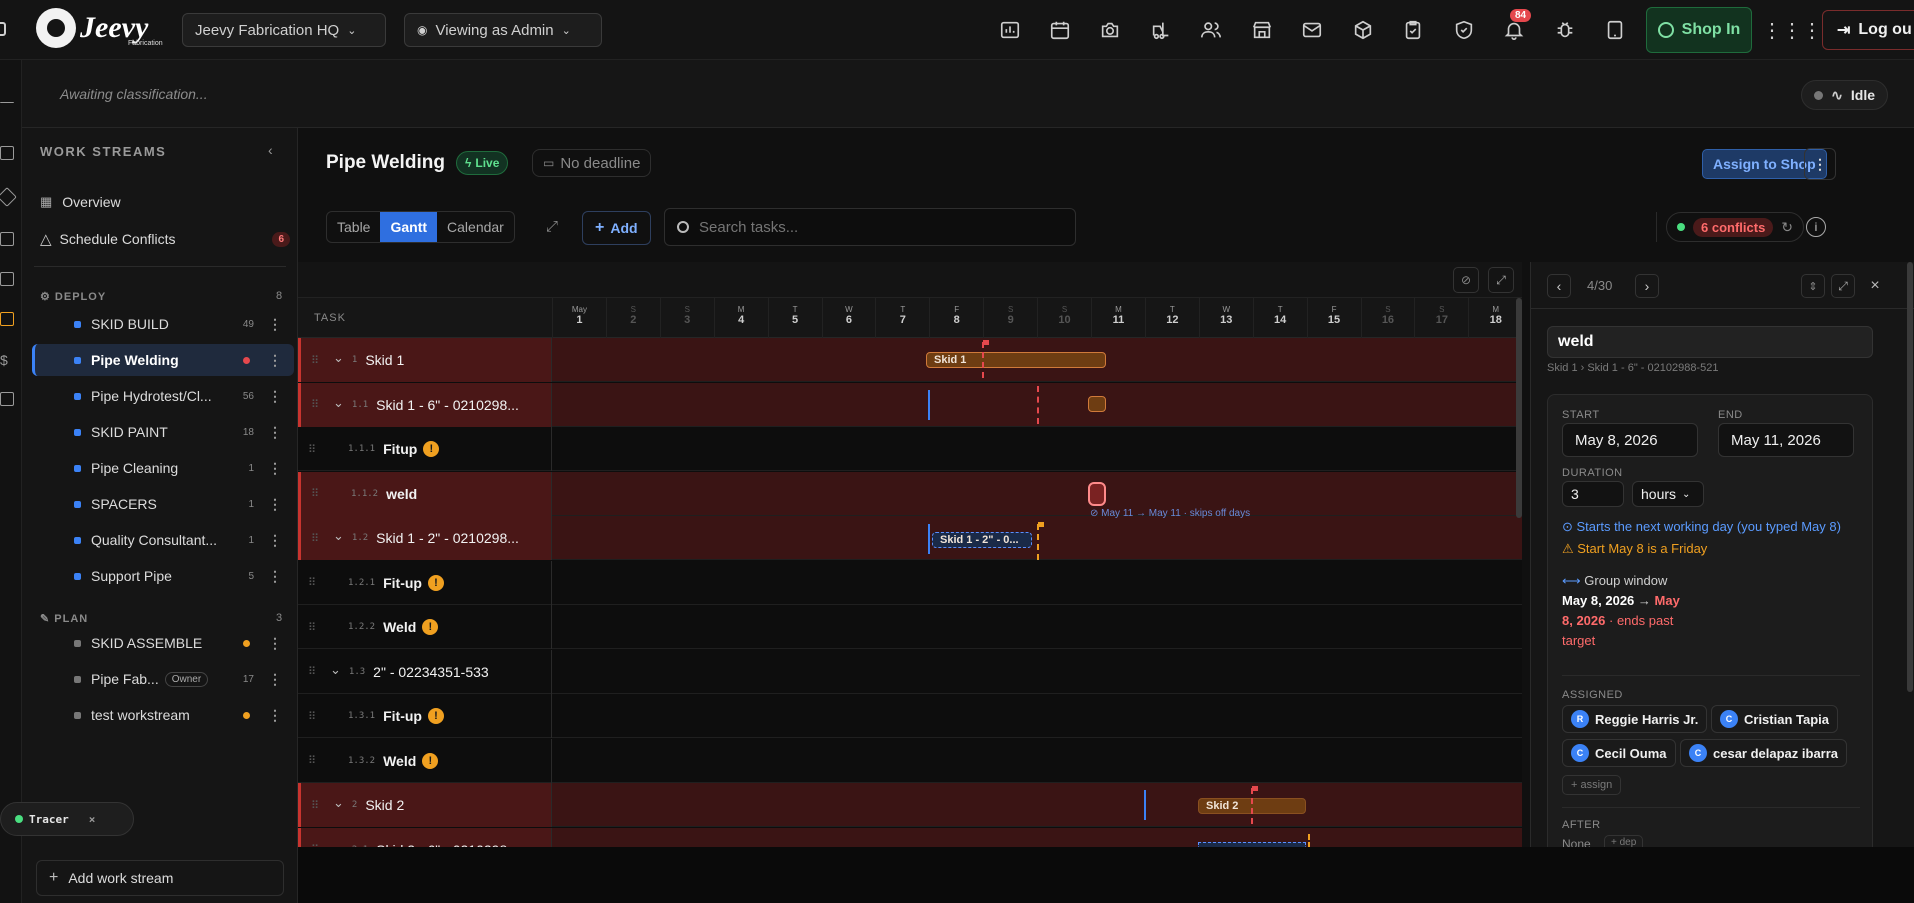 The width and height of the screenshot is (1914, 903). Describe the element at coordinates (1668, 494) in the screenshot. I see `duration-unit-select: hours ⌄` at that location.